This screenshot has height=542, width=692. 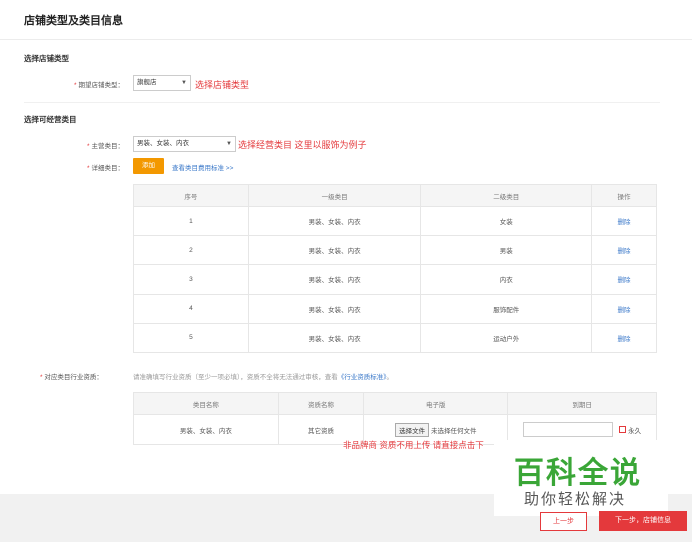 What do you see at coordinates (321, 403) in the screenshot?
I see `column-header: 资质名称` at bounding box center [321, 403].